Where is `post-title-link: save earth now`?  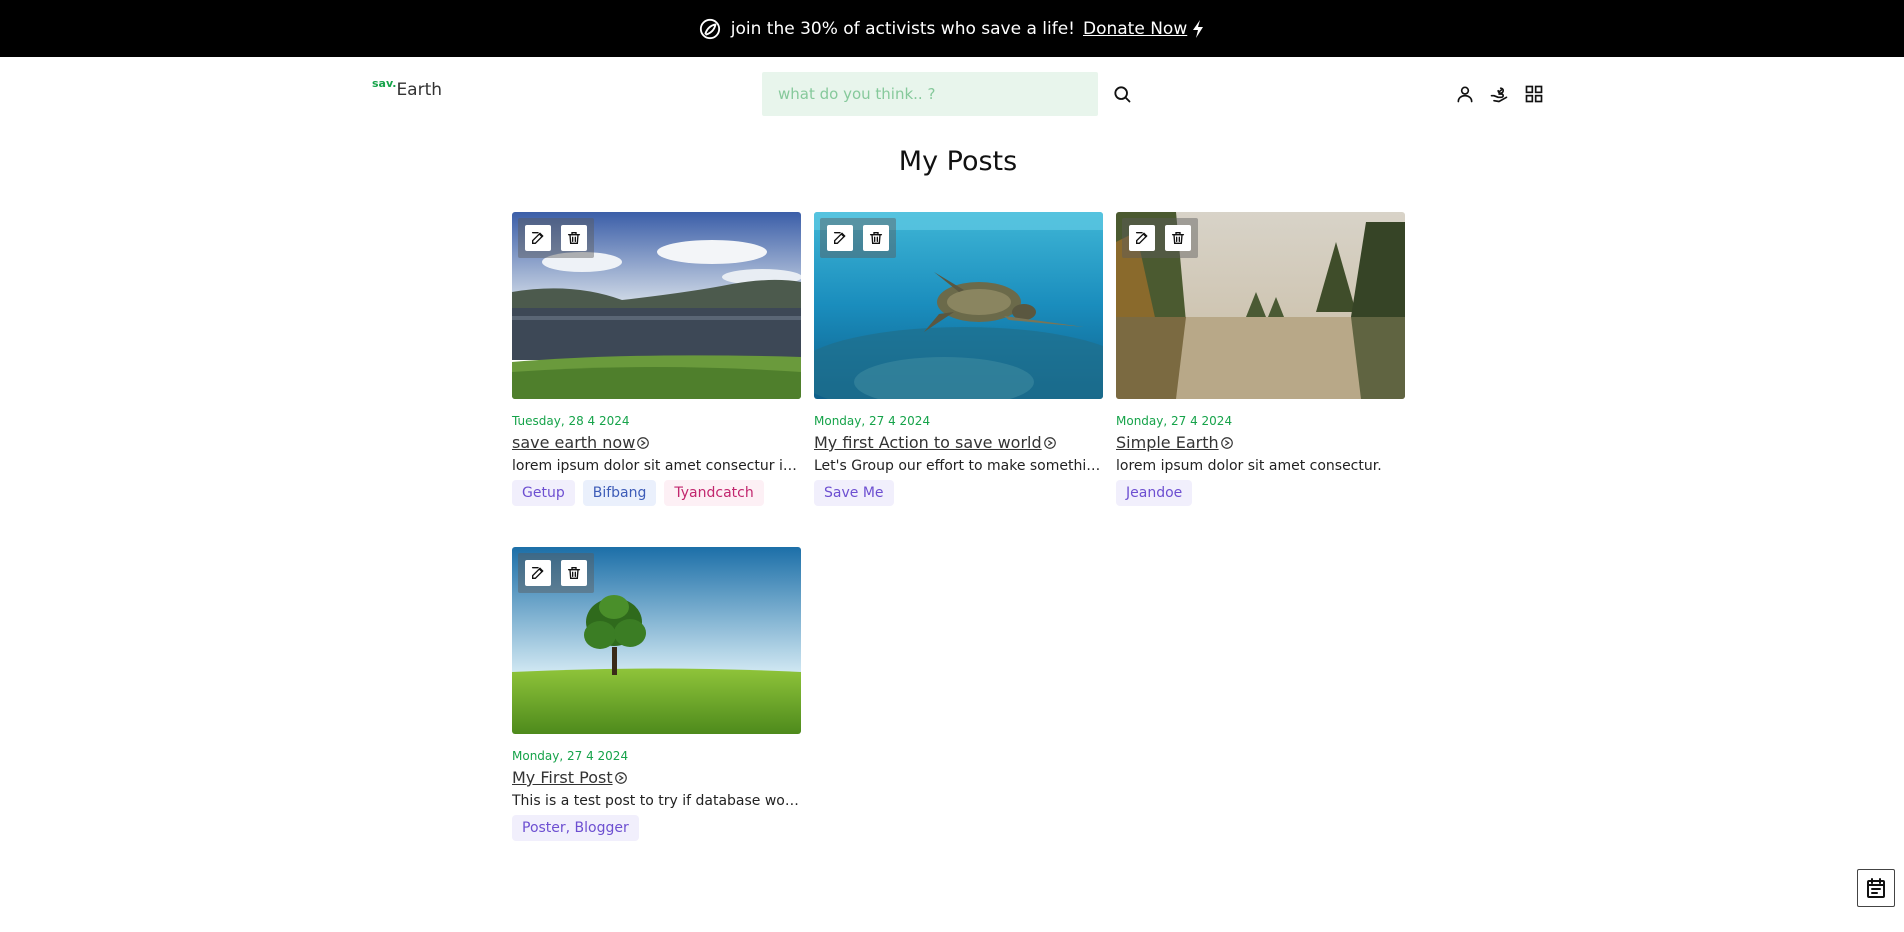
post-title-link: save earth now is located at coordinates (656, 442).